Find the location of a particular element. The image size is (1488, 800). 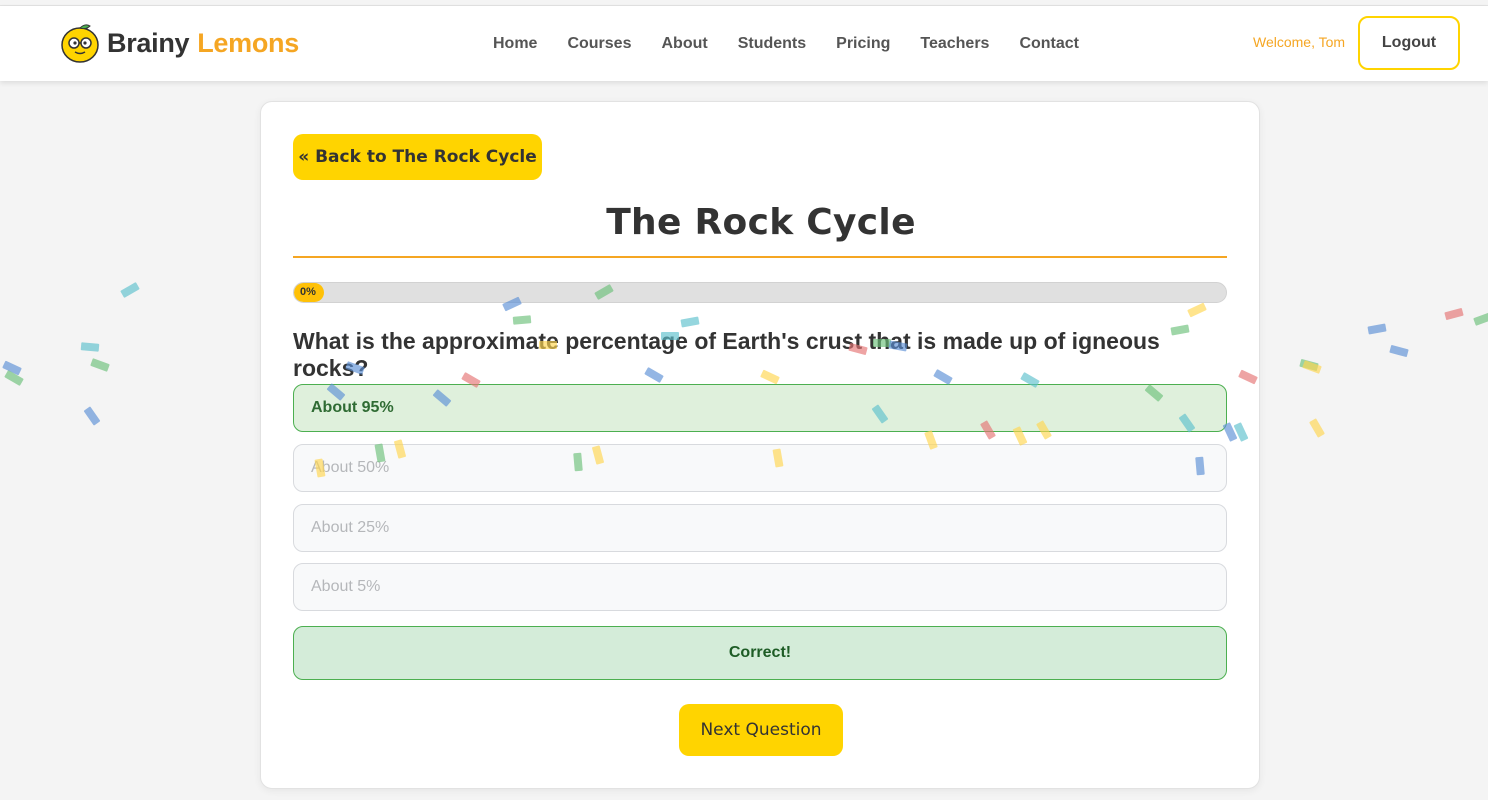

answer-option-2: About 50% is located at coordinates (760, 468).